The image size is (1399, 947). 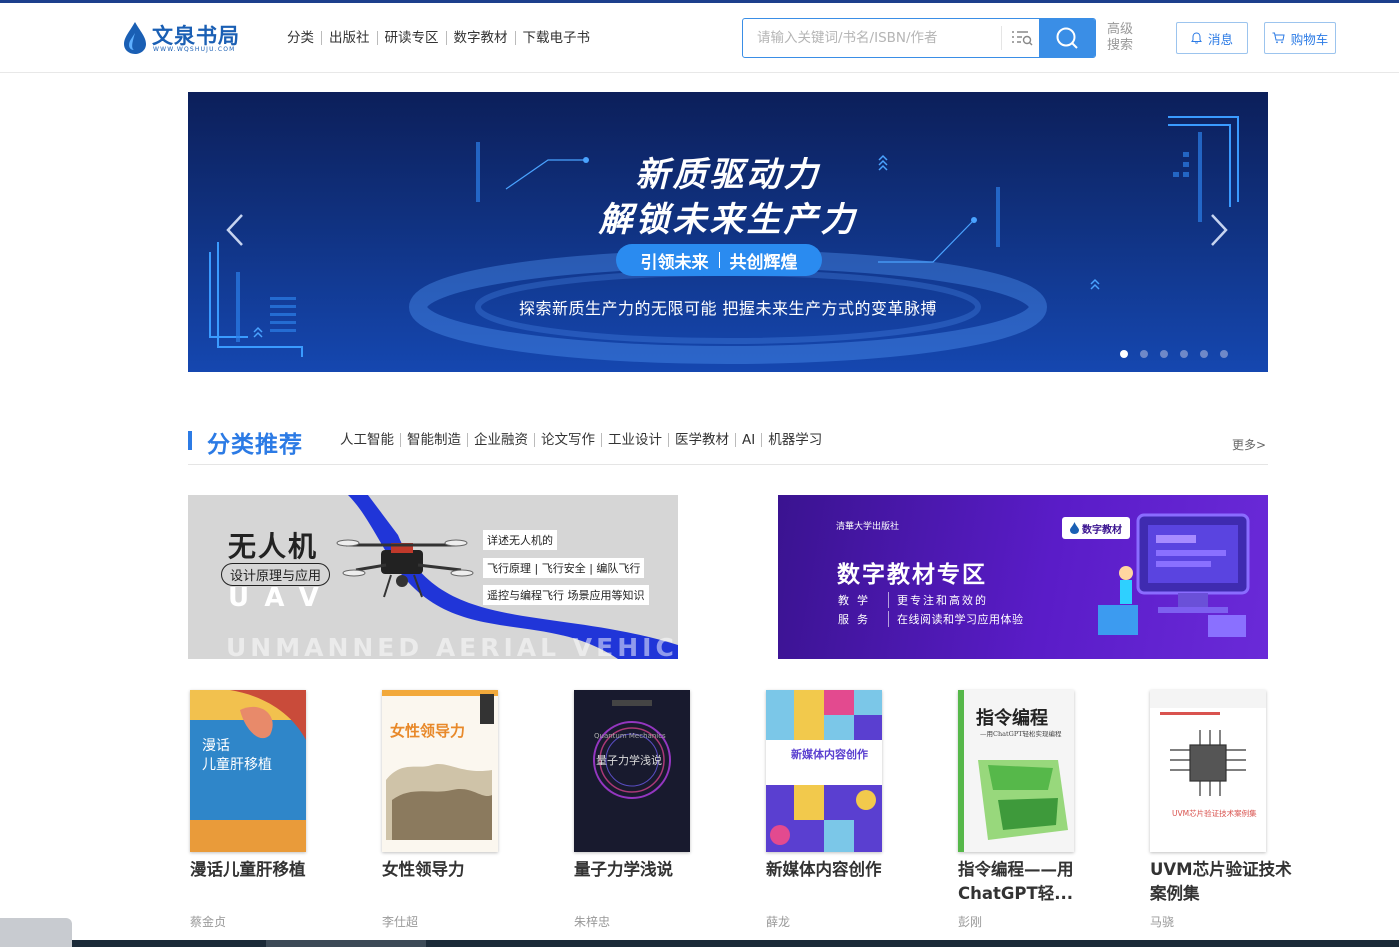 I want to click on bottom-toolbar-segment, so click(x=346, y=943).